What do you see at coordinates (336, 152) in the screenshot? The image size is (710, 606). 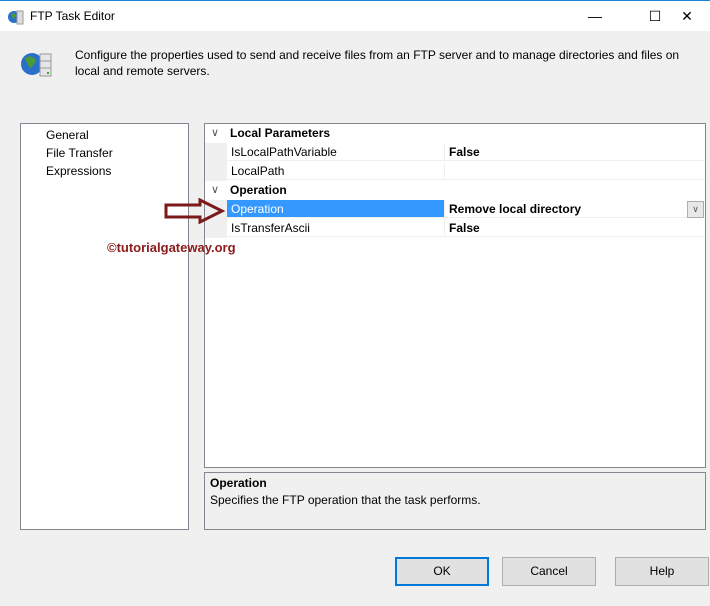 I see `property-name: IsLocalPathVariable` at bounding box center [336, 152].